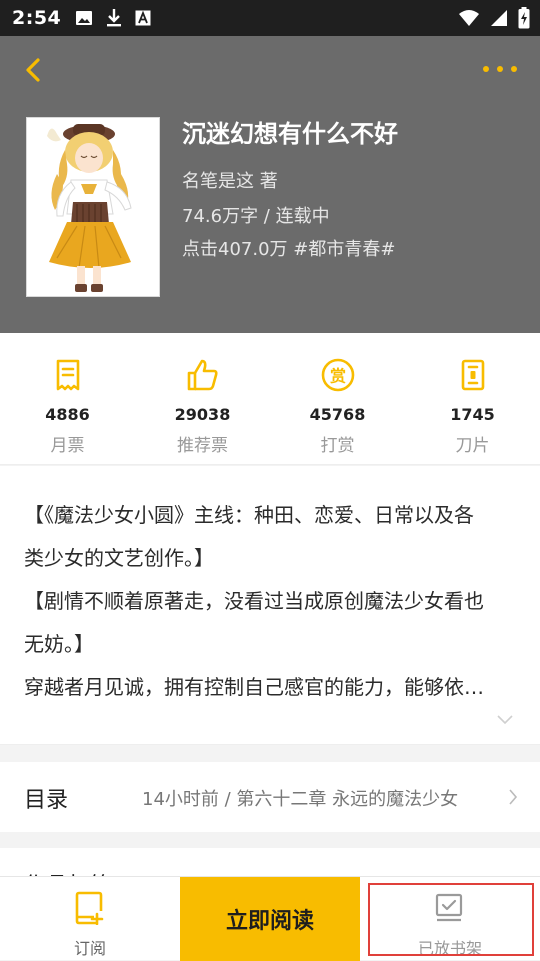 The image size is (540, 961). What do you see at coordinates (337, 446) in the screenshot?
I see `stat-label: 打赏` at bounding box center [337, 446].